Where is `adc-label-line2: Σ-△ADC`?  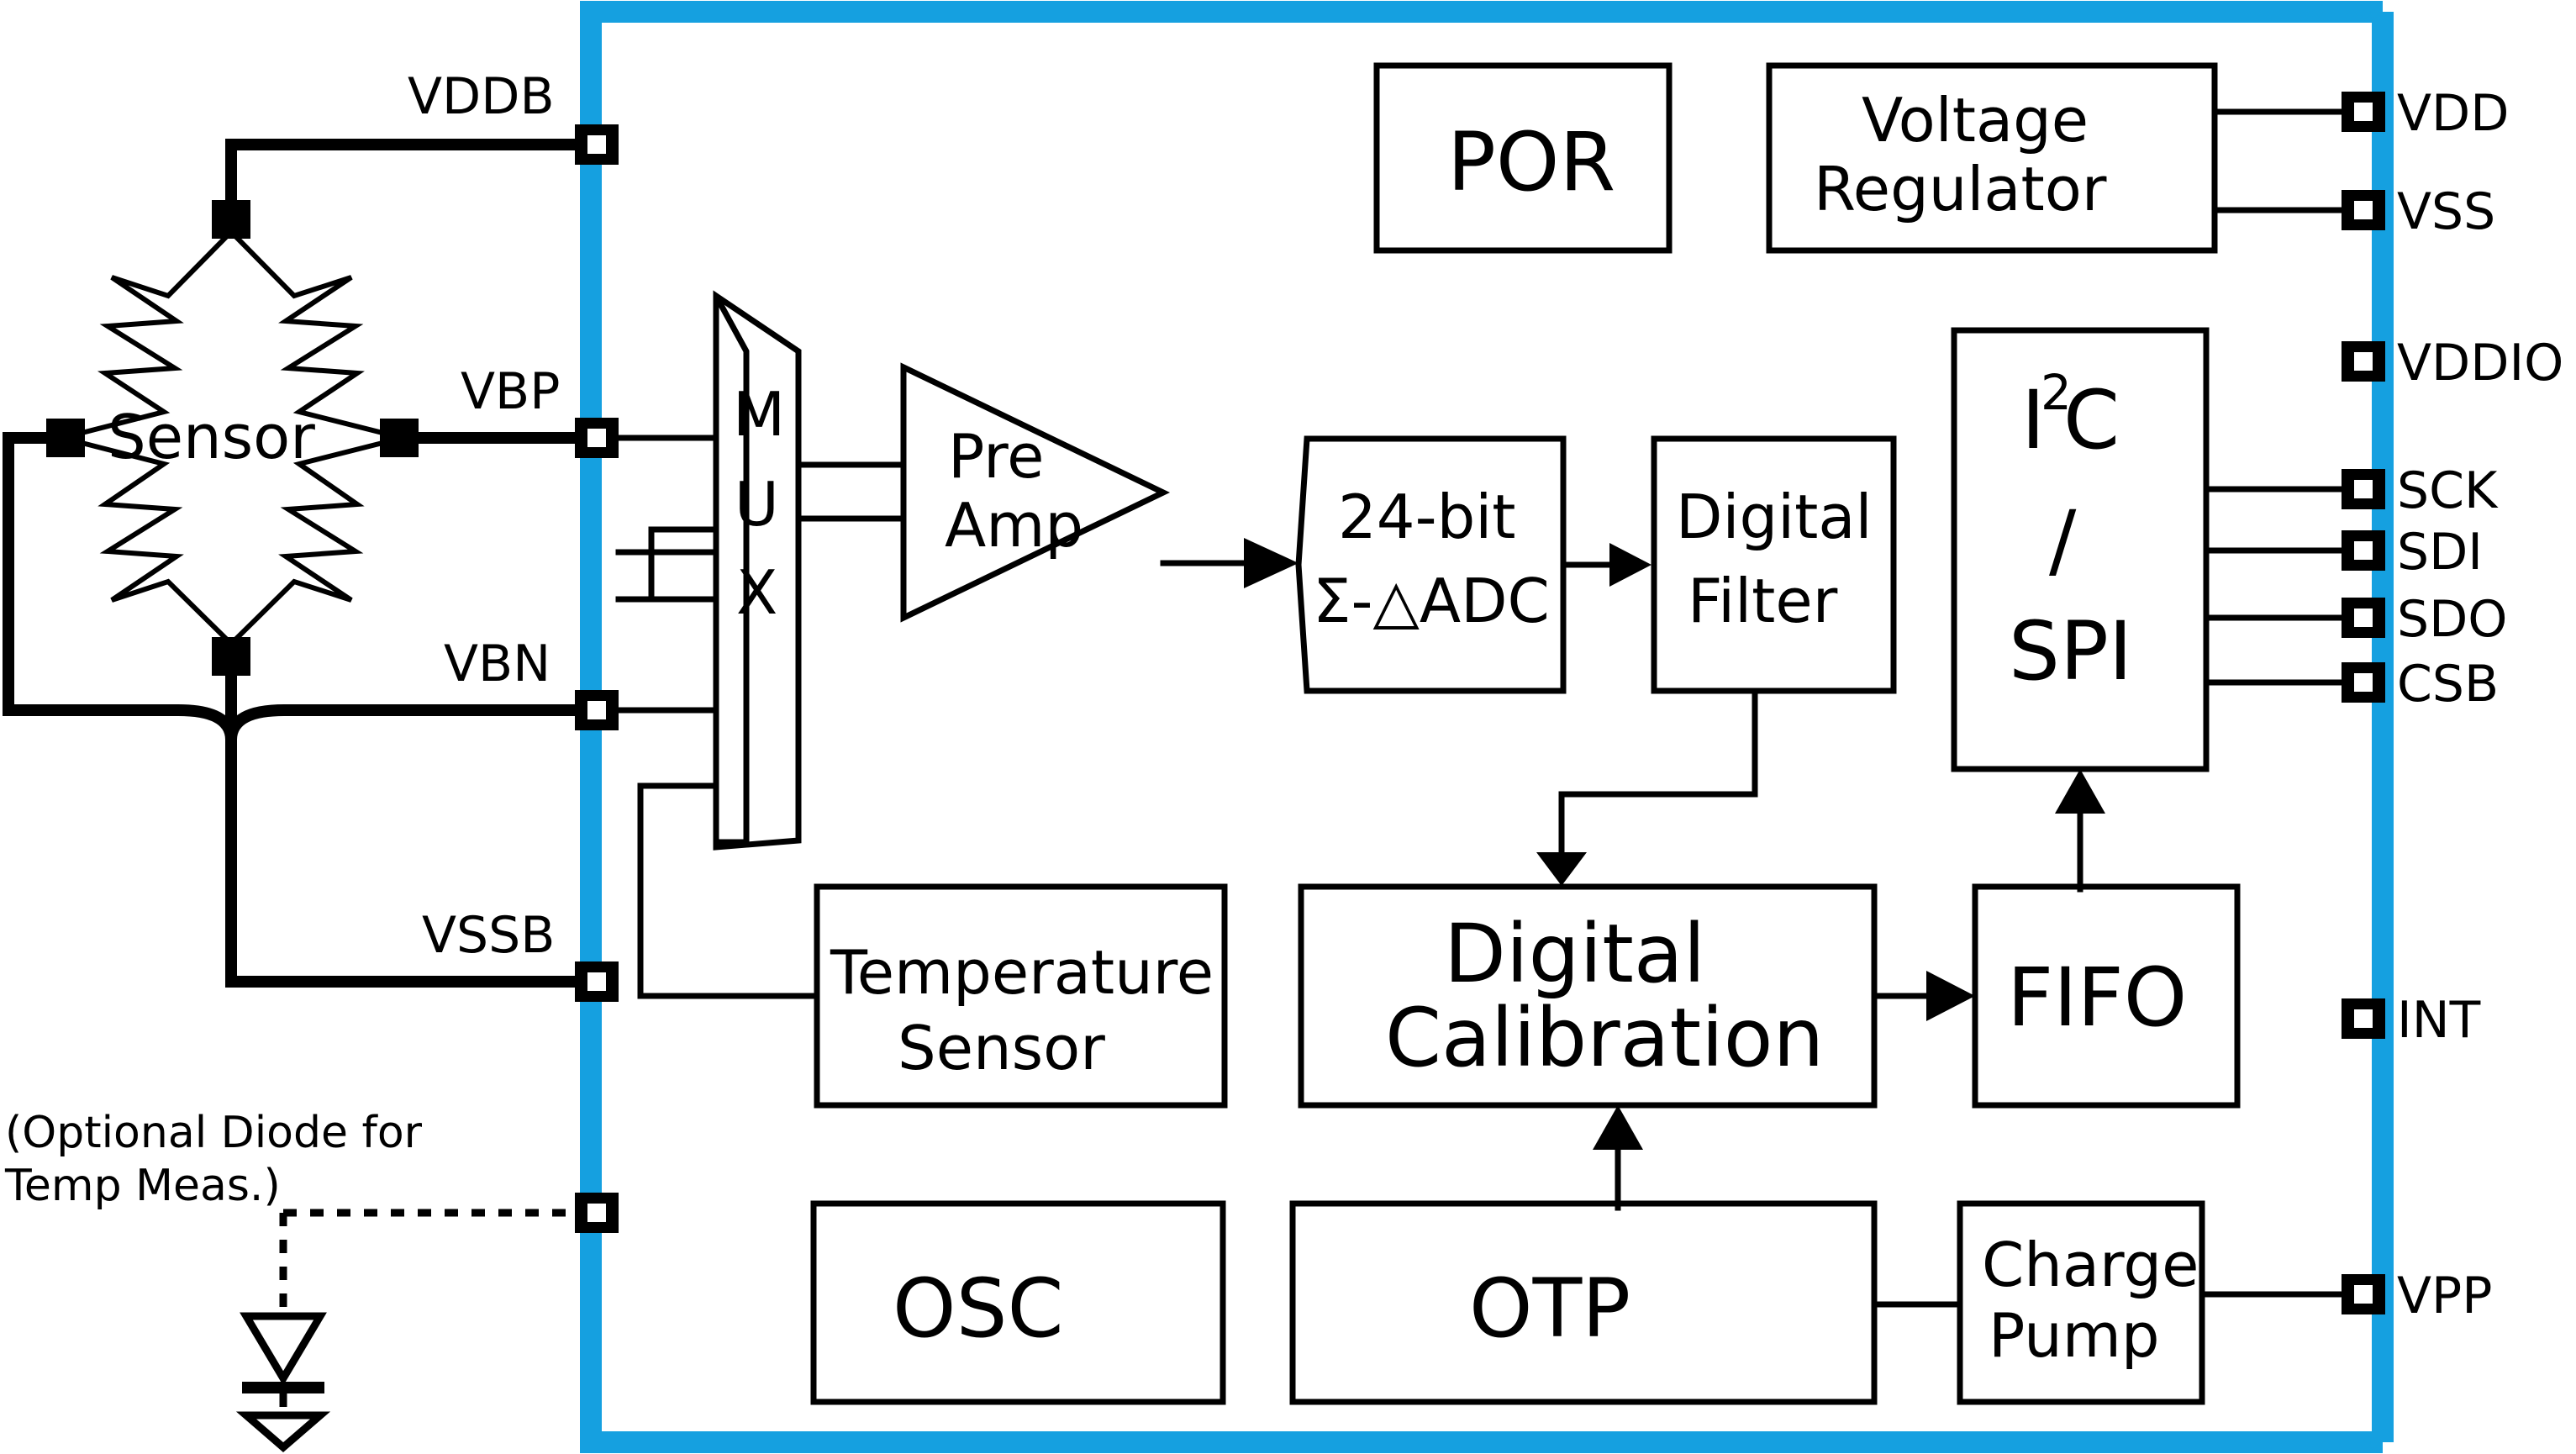 adc-label-line2: Σ-△ADC is located at coordinates (1431, 601).